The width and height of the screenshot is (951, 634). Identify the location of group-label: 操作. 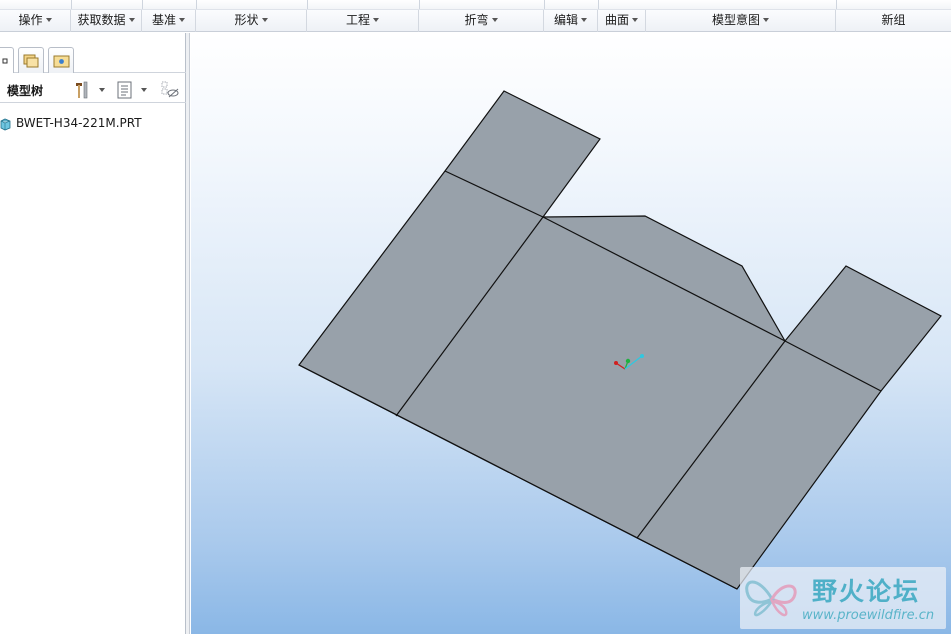
(30, 20).